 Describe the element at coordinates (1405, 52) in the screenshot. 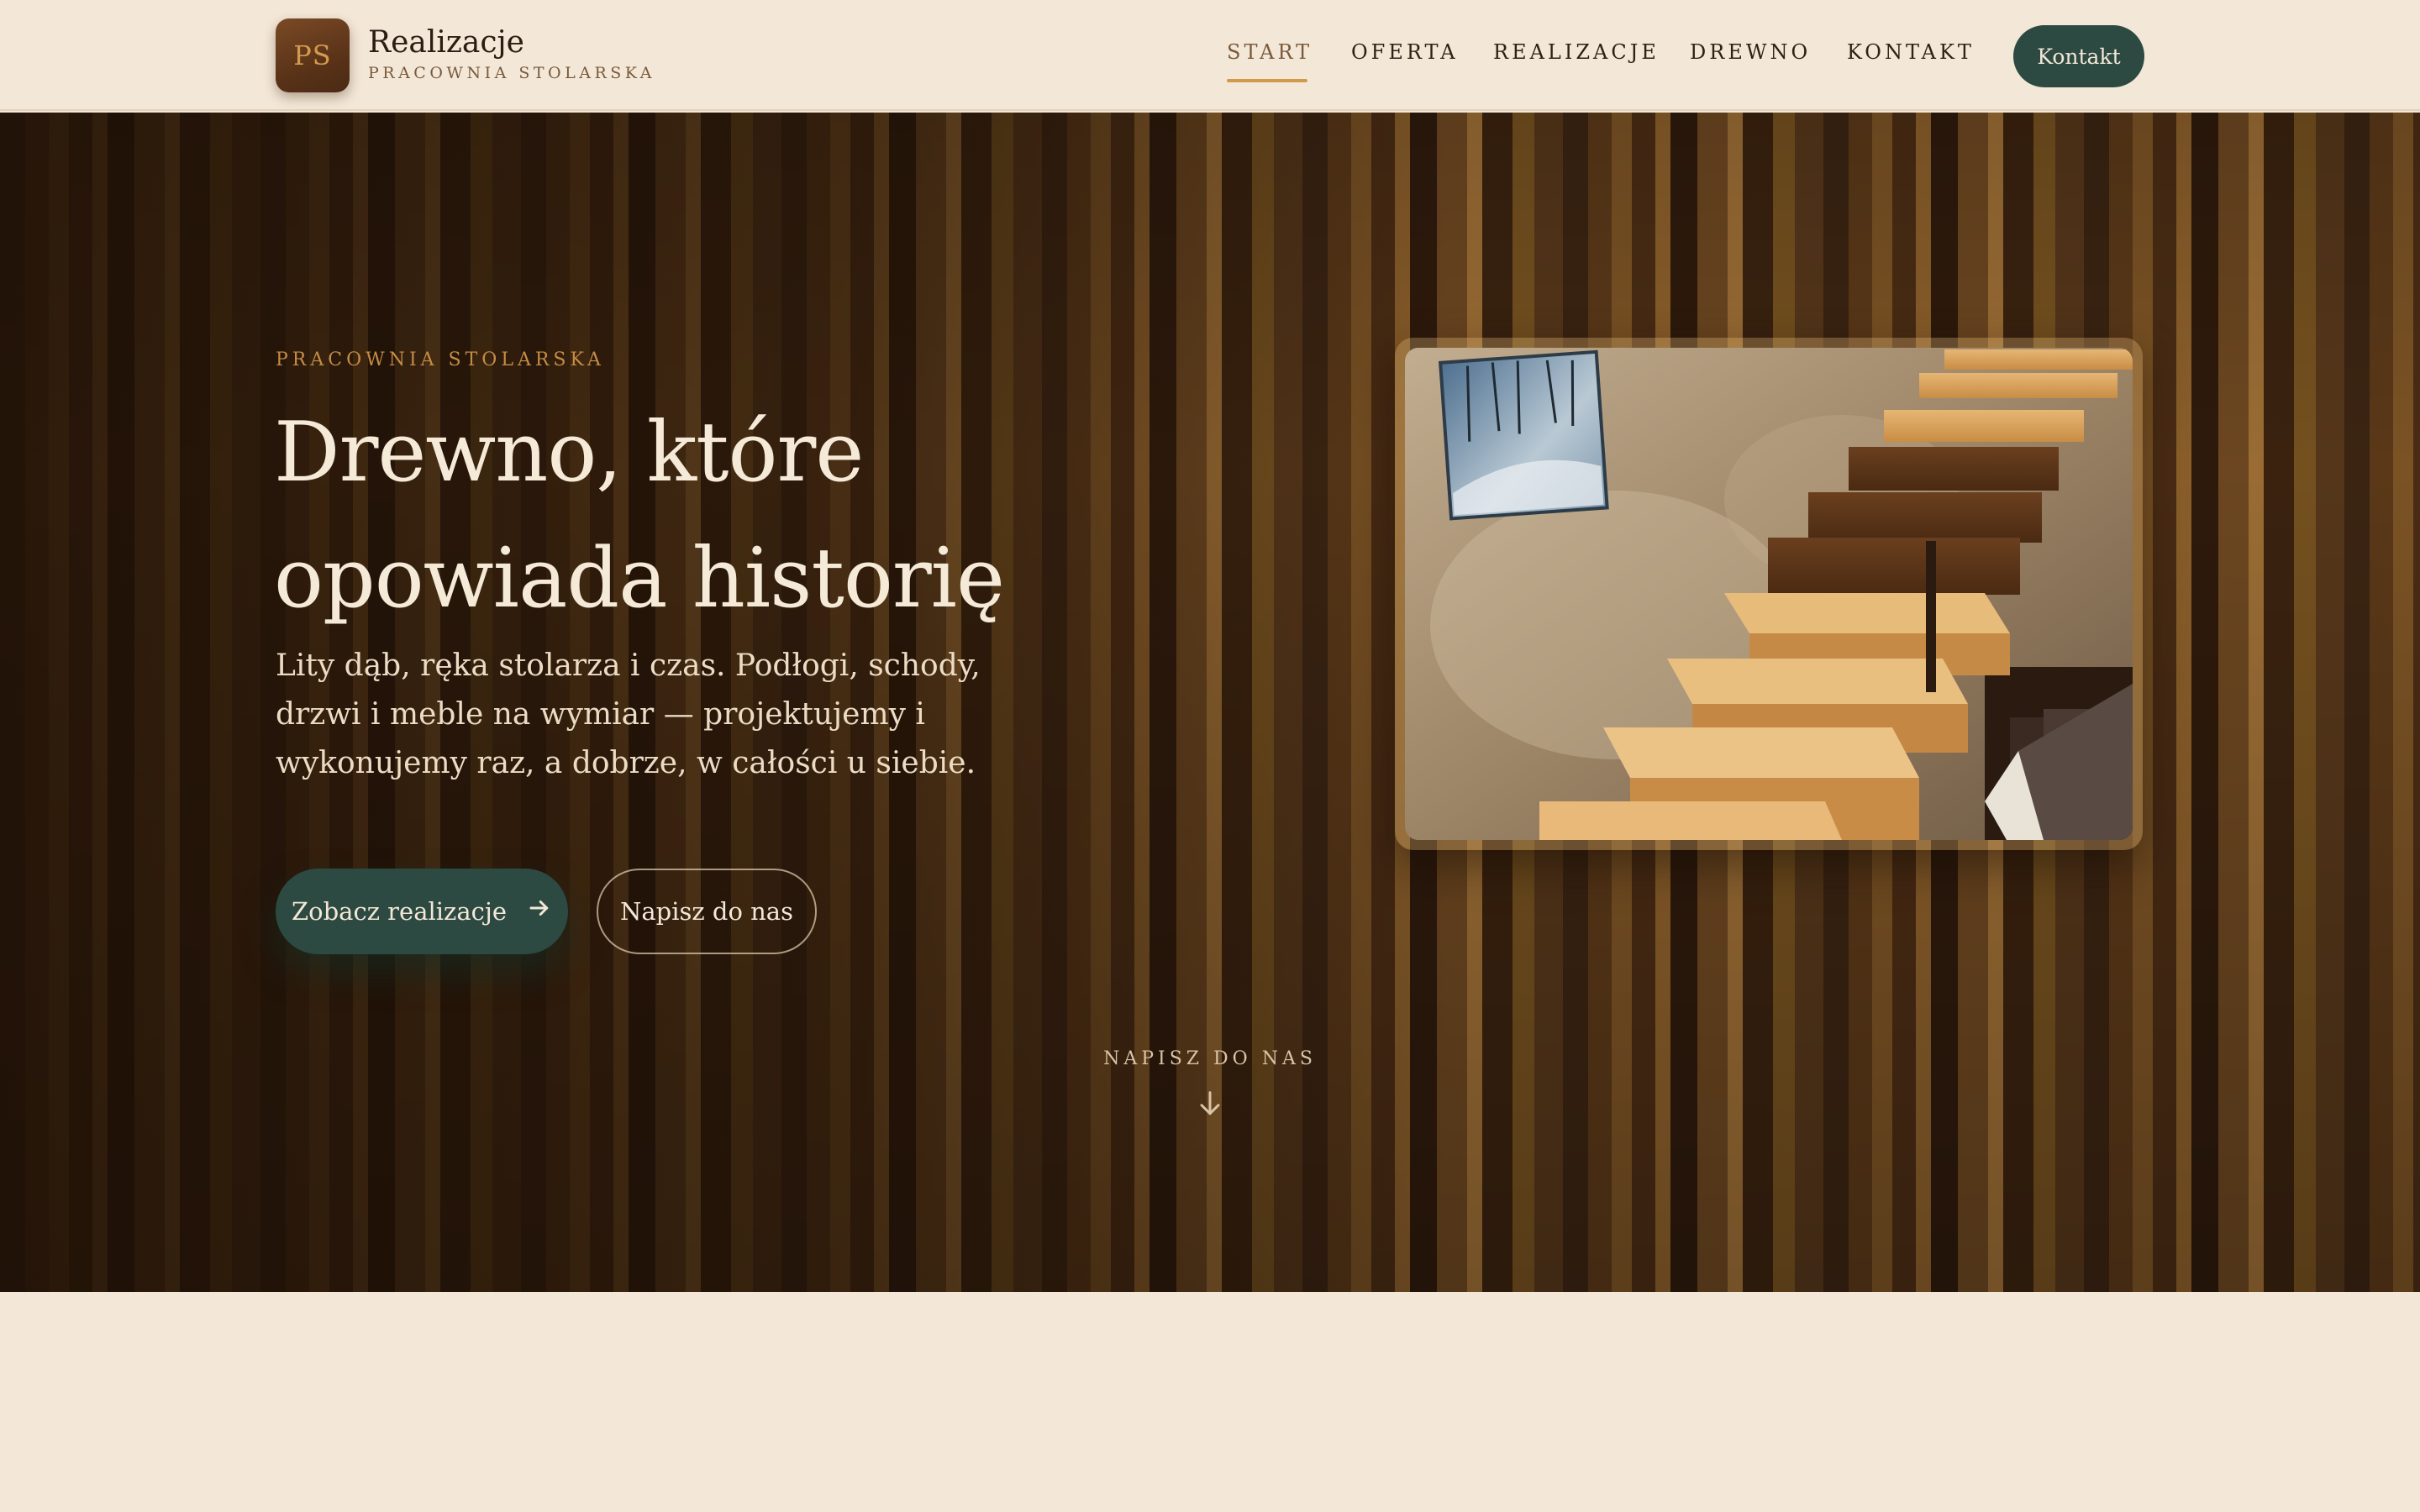

I see `nav-item-oferta: OFERTA` at that location.